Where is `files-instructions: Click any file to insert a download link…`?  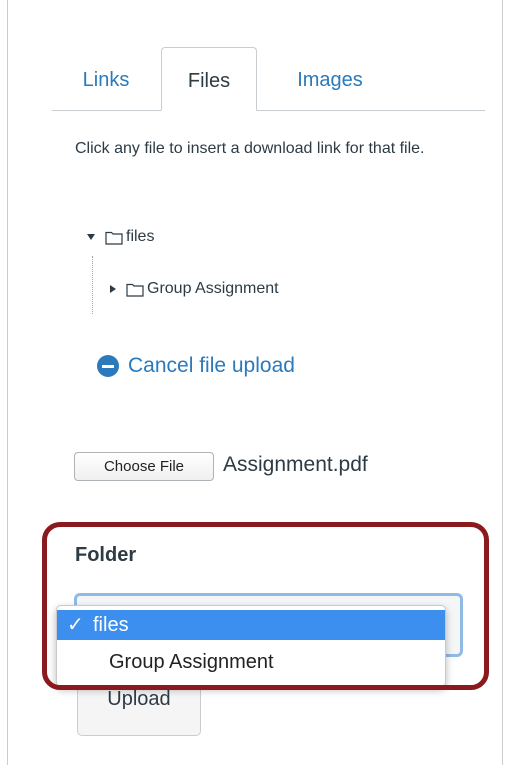 files-instructions: Click any file to insert a download link… is located at coordinates (250, 148).